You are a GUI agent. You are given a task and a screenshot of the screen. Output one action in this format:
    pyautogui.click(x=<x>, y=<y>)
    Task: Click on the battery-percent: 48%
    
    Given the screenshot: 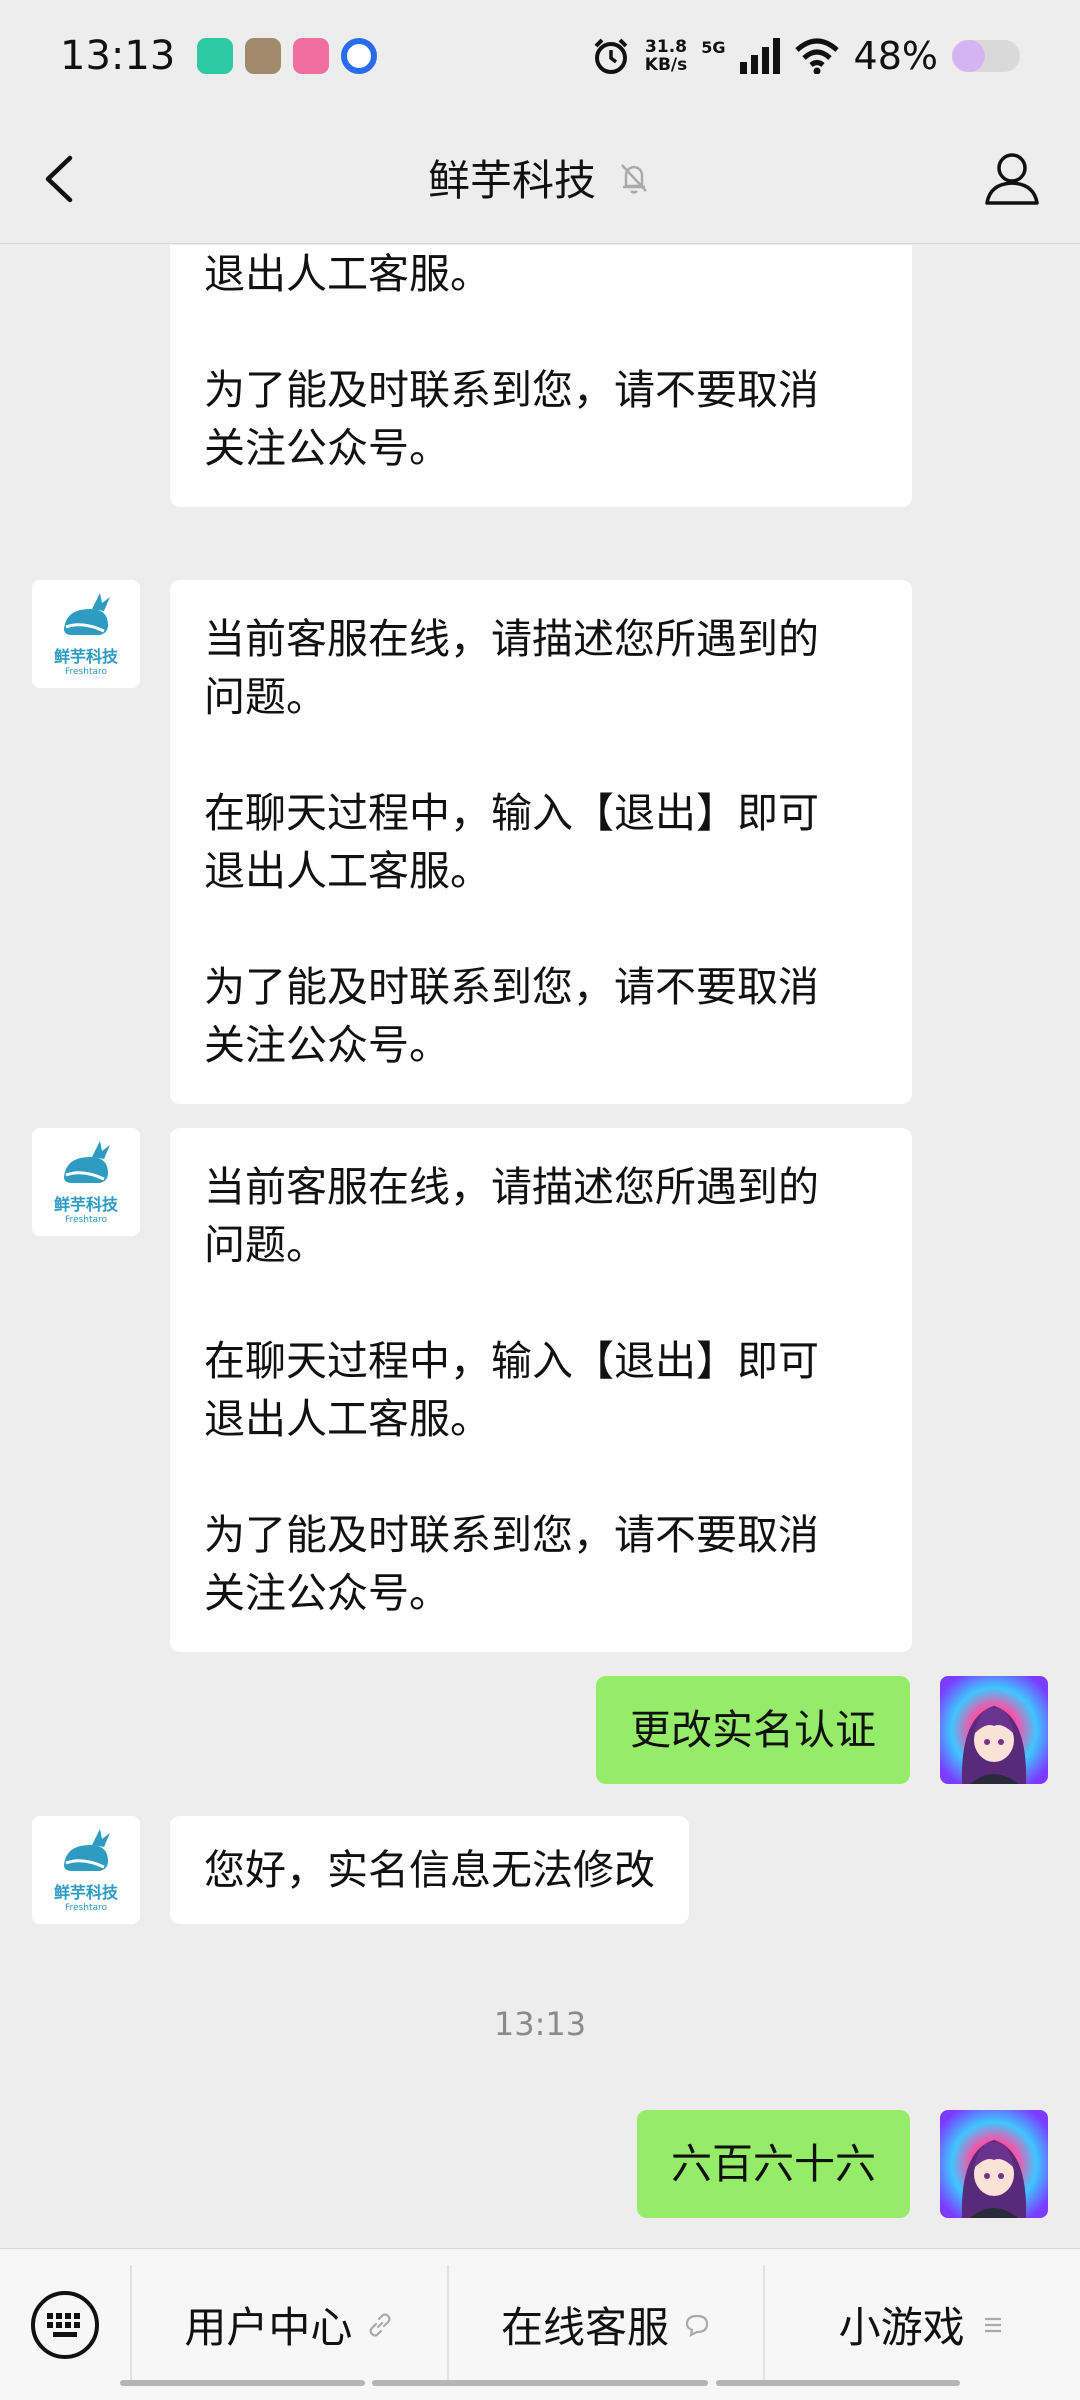 What is the action you would take?
    pyautogui.click(x=895, y=56)
    